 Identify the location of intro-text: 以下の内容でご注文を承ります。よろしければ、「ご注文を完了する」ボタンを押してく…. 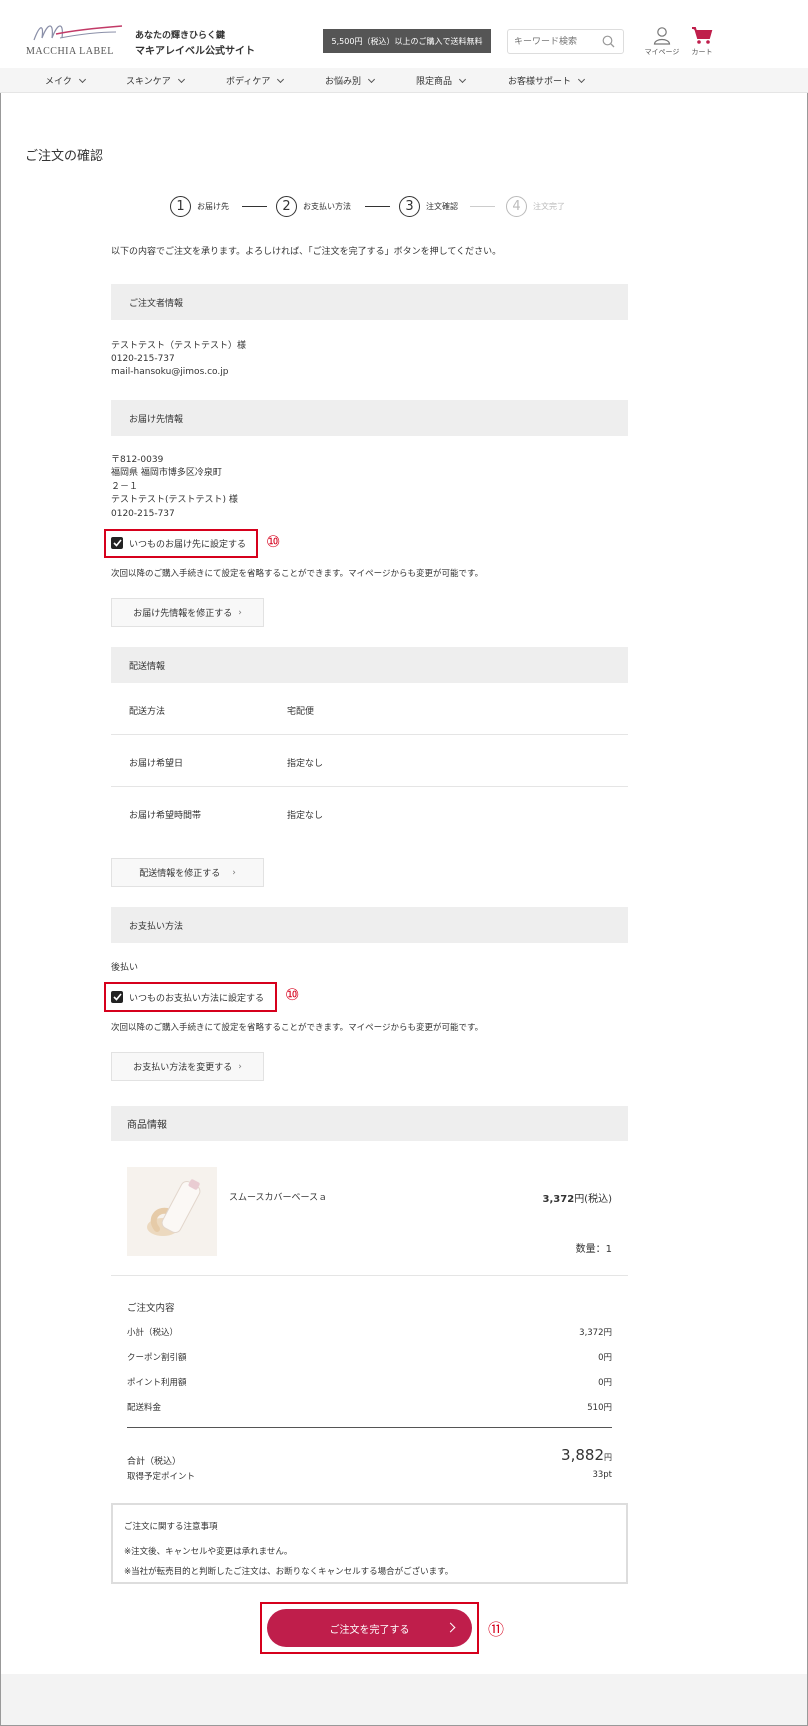
(306, 252).